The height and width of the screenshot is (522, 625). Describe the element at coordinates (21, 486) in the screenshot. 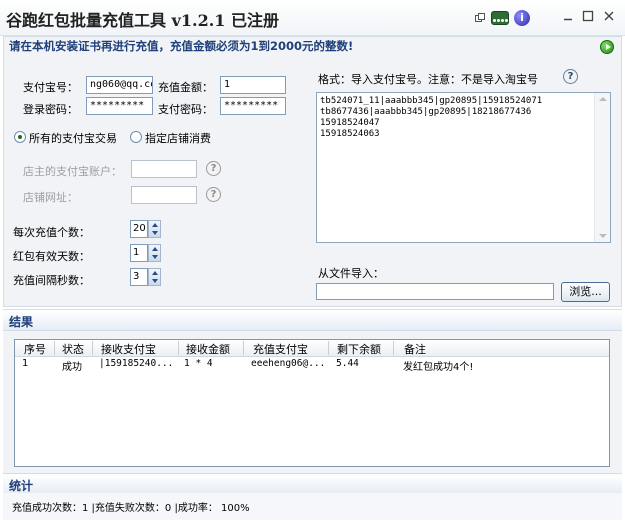

I see `stats-title: 统计` at that location.